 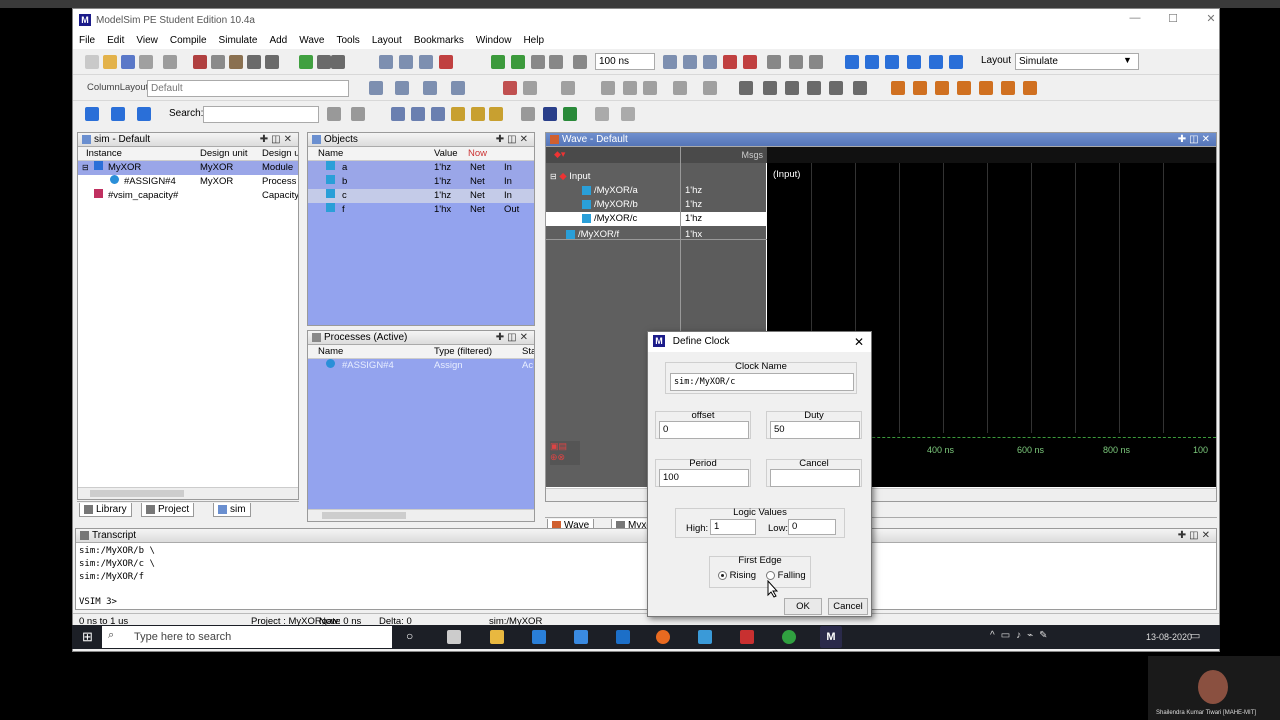 I want to click on table-row: #ASSIGN#4 Assign Ac, so click(x=421, y=366).